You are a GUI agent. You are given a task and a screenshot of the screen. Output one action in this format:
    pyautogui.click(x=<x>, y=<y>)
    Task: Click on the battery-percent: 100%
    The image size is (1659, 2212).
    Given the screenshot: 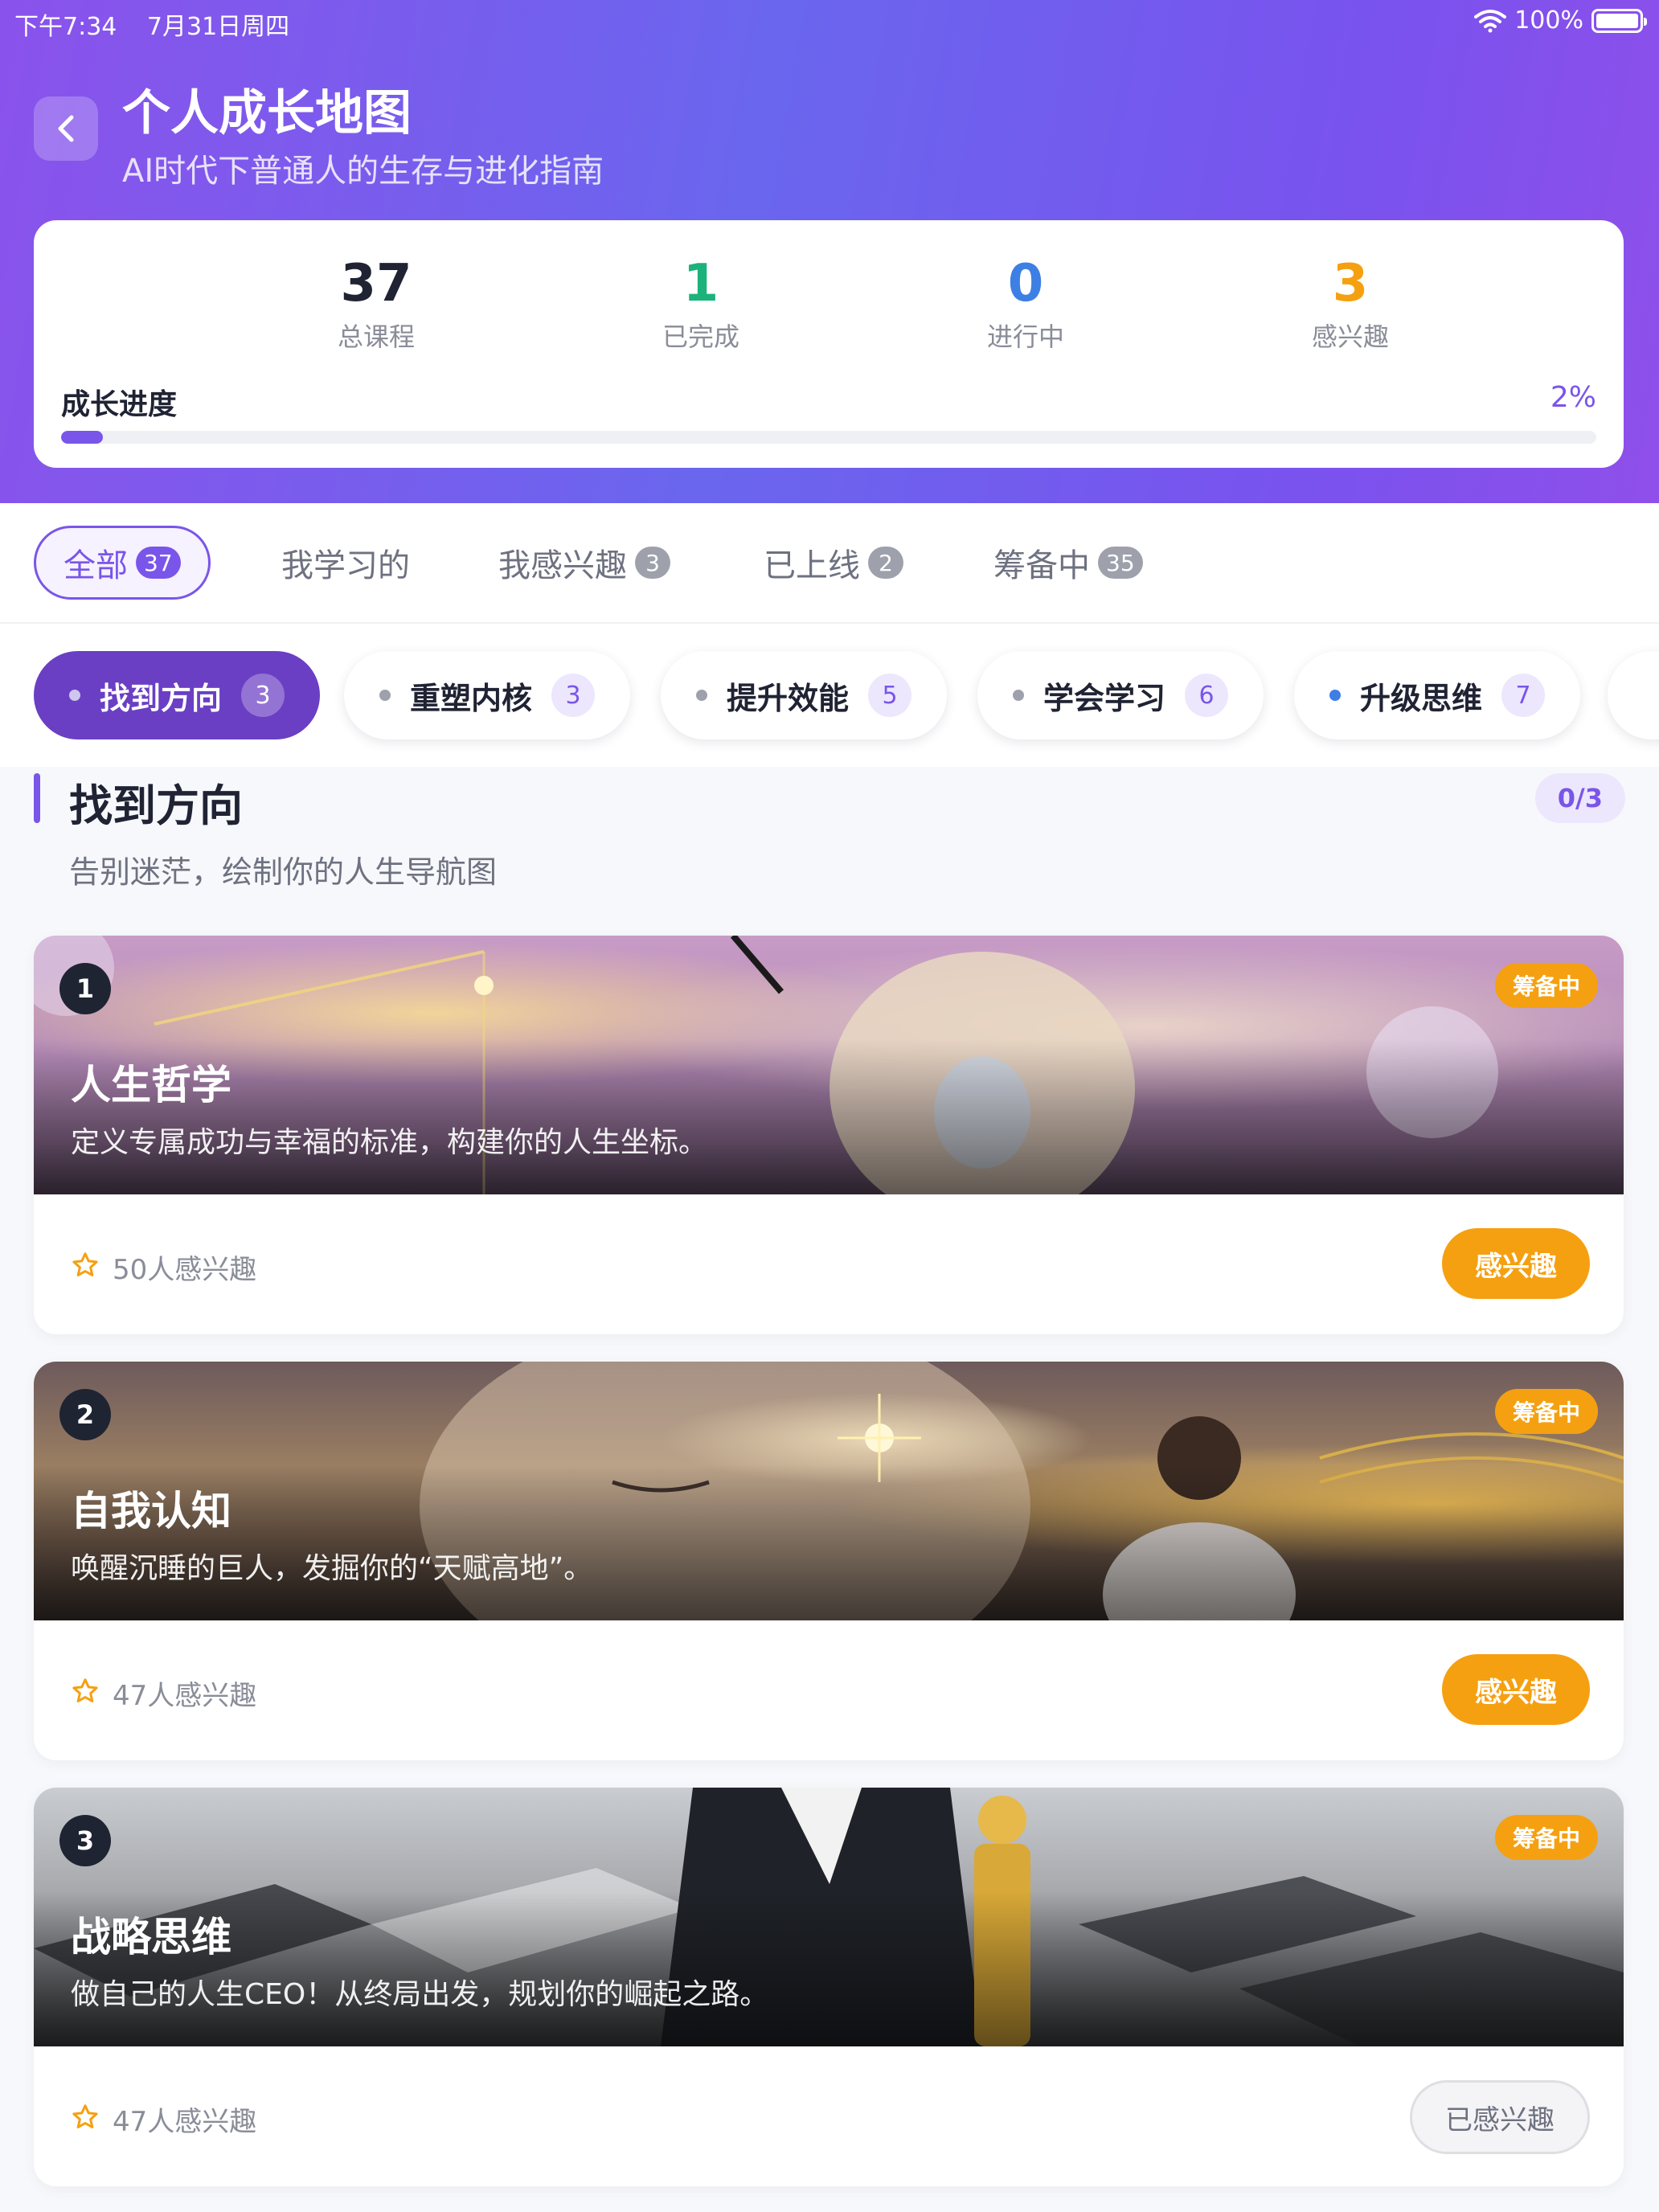 What is the action you would take?
    pyautogui.click(x=1548, y=20)
    